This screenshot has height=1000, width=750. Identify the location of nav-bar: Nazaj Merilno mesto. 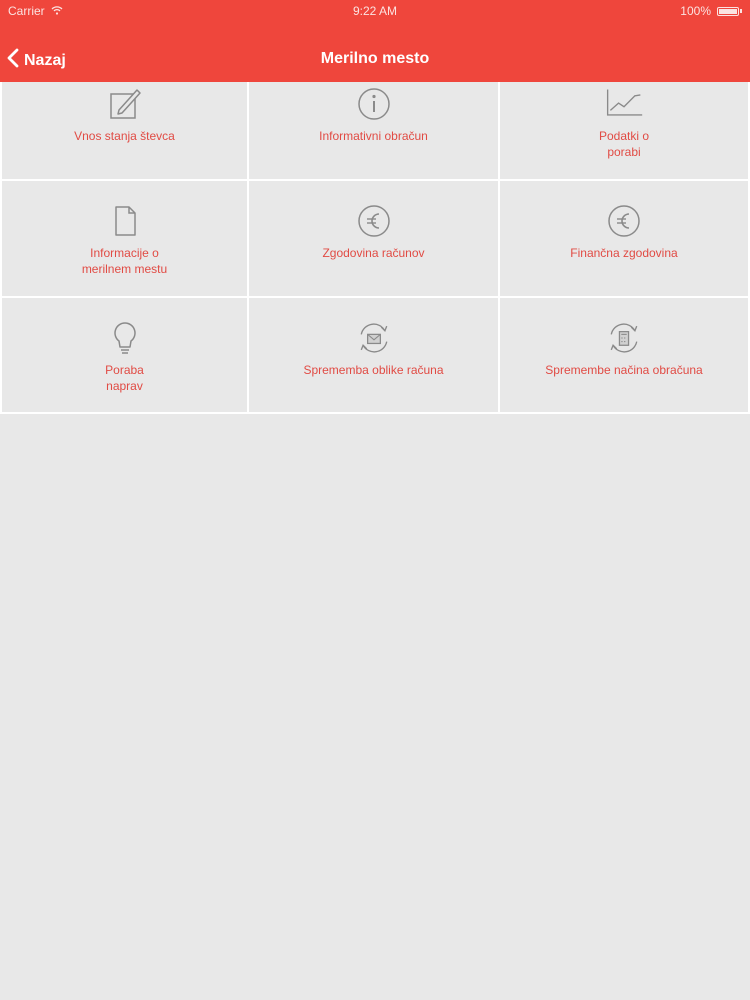
(375, 60).